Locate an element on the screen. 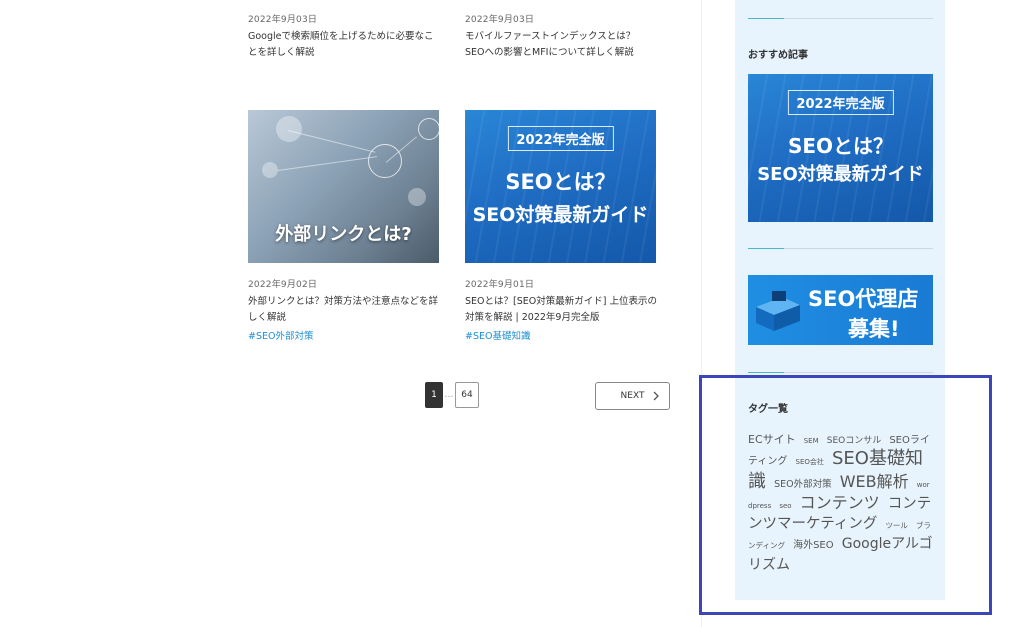 Image resolution: width=1024 pixels, height=627 pixels. article-title: Googleで検索順位を上げるために必要なことを詳しく解説 is located at coordinates (344, 45).